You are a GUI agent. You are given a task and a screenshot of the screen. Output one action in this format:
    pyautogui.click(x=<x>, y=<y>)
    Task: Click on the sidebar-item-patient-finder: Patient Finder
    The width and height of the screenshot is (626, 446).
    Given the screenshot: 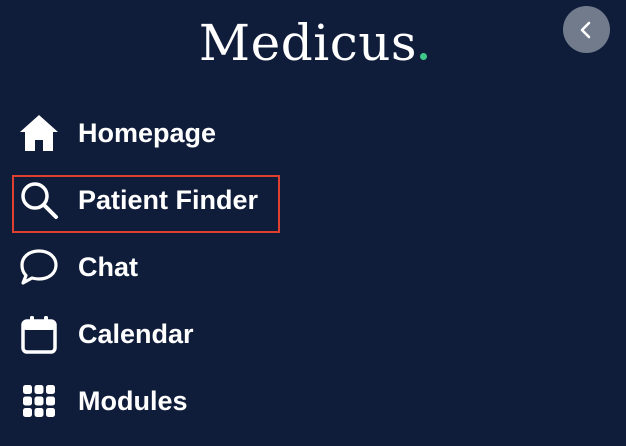 What is the action you would take?
    pyautogui.click(x=138, y=200)
    